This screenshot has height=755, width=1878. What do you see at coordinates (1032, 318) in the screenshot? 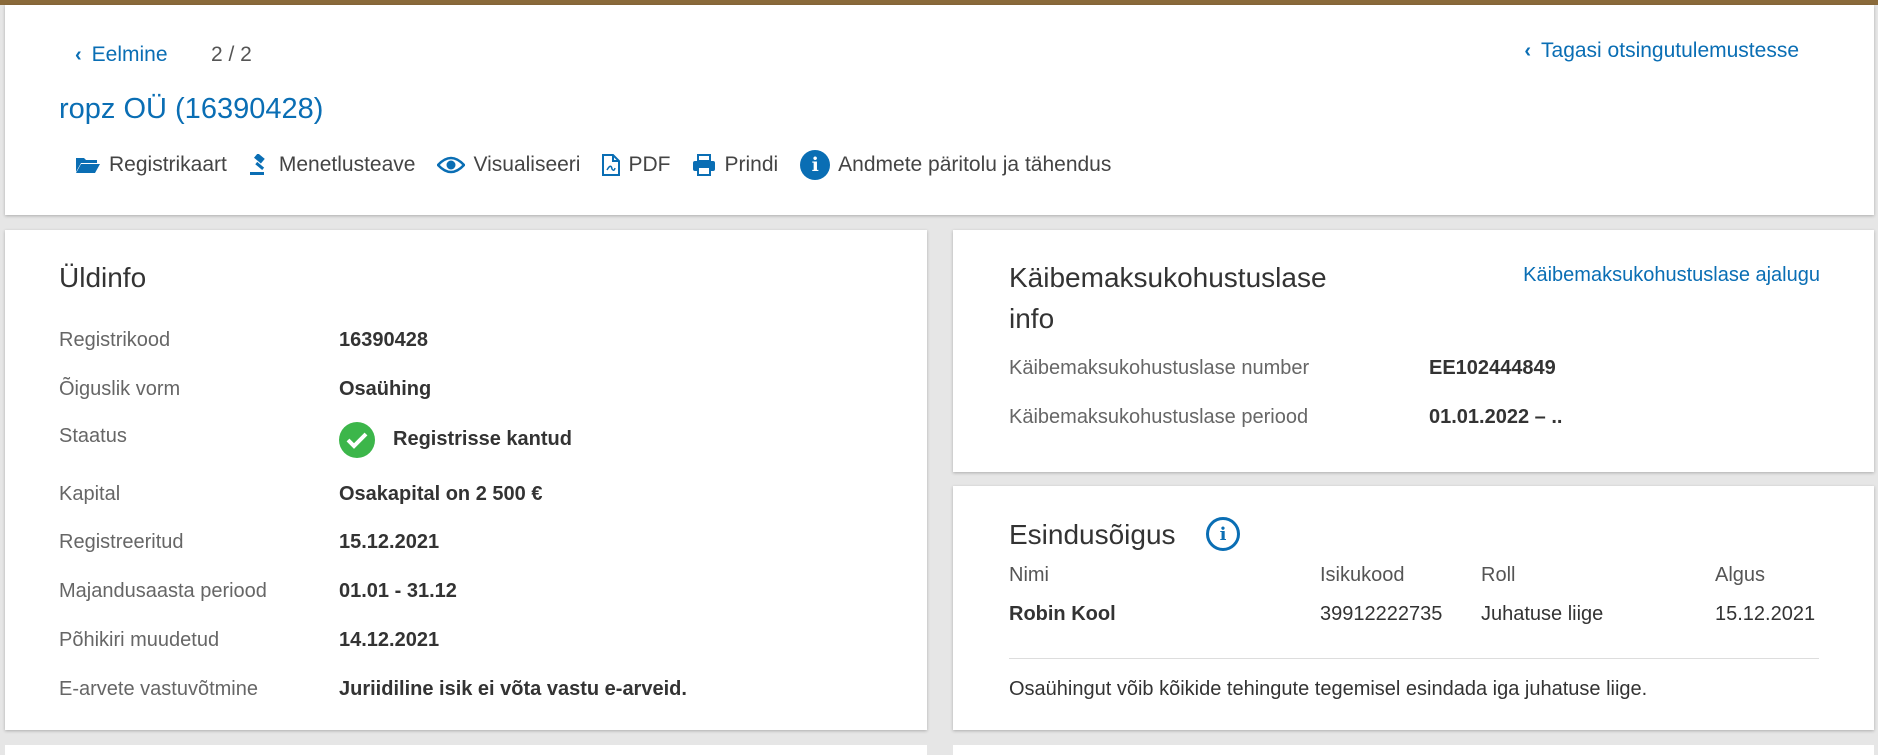
I see `vat-title-line2: info` at bounding box center [1032, 318].